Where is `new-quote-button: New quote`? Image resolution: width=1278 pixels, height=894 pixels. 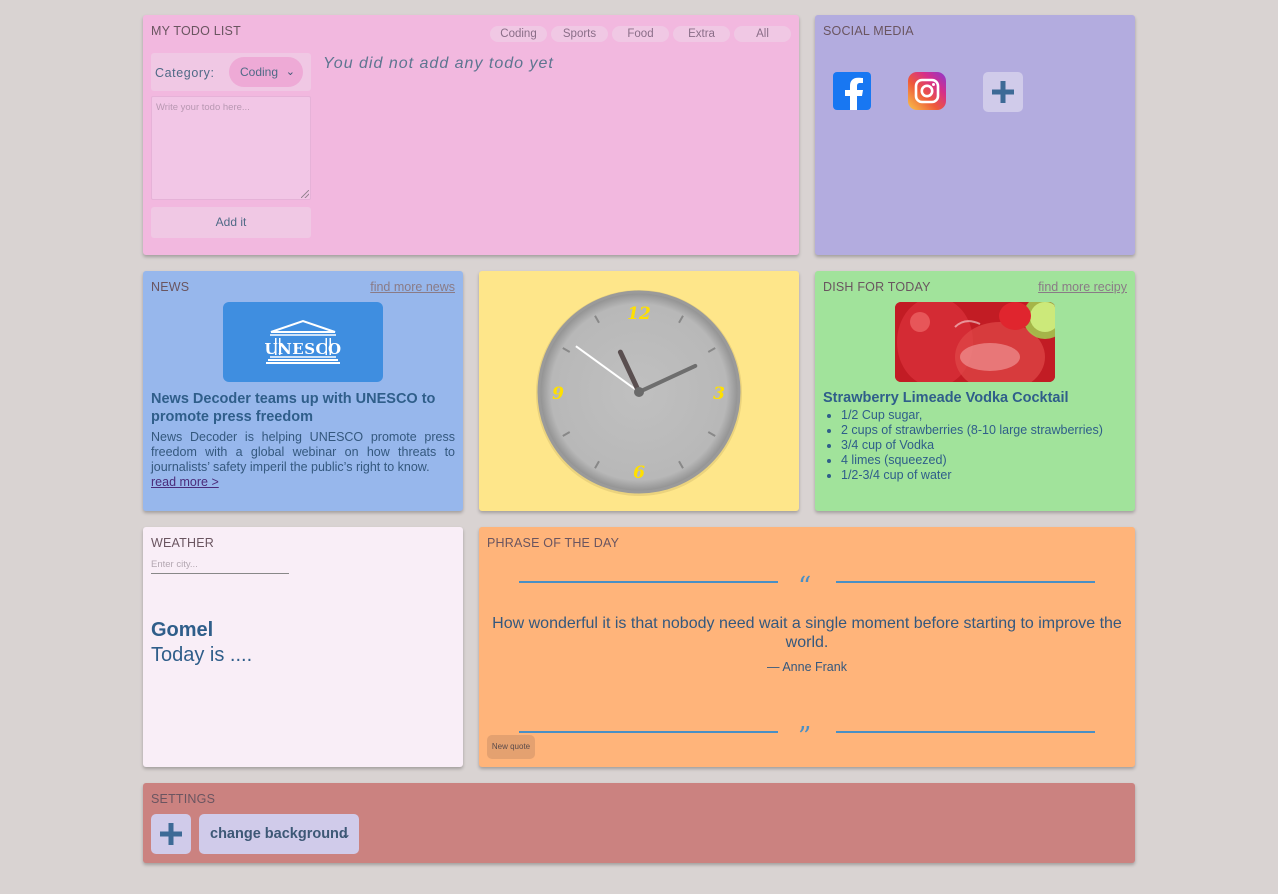 new-quote-button: New quote is located at coordinates (511, 747).